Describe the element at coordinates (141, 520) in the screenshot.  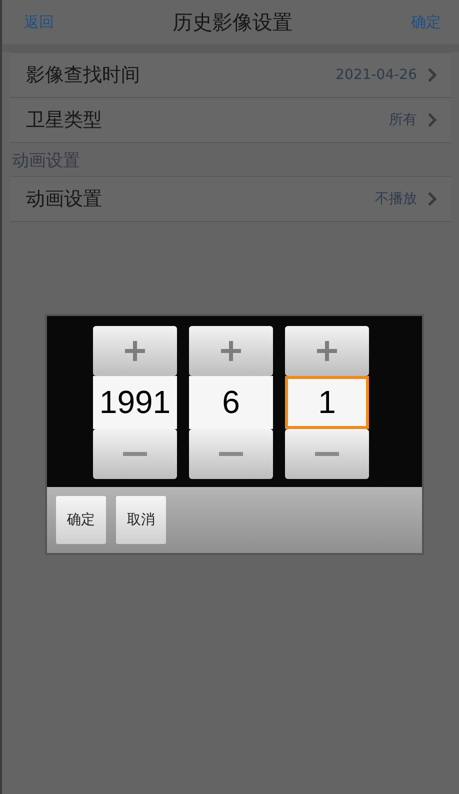
I see `dialog-button: 取消` at that location.